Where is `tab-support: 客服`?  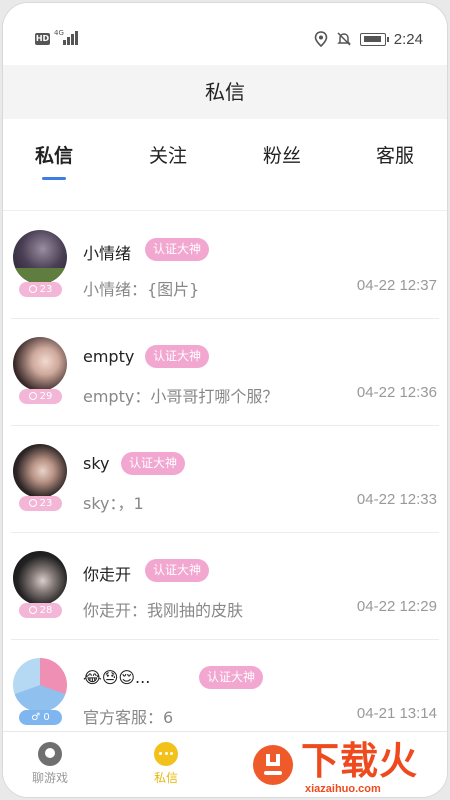 tab-support: 客服 is located at coordinates (395, 154).